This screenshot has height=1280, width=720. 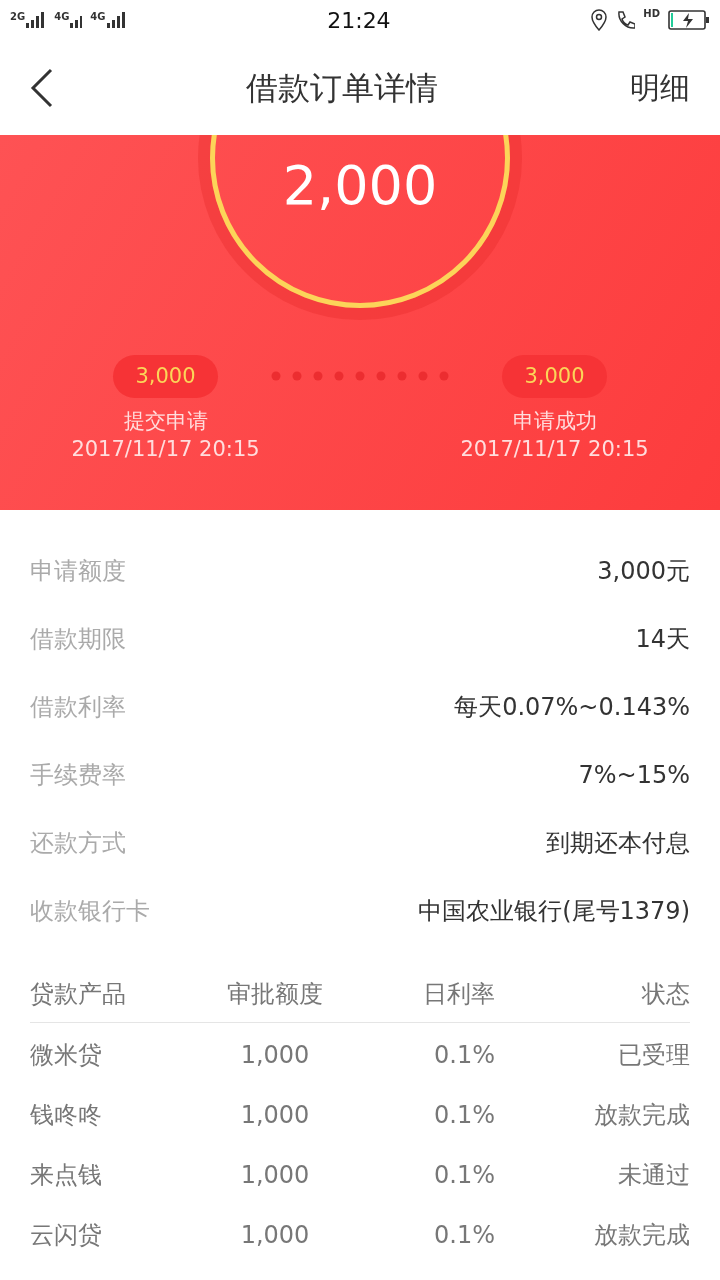 What do you see at coordinates (90, 911) in the screenshot?
I see `detail-label: 收款银行卡` at bounding box center [90, 911].